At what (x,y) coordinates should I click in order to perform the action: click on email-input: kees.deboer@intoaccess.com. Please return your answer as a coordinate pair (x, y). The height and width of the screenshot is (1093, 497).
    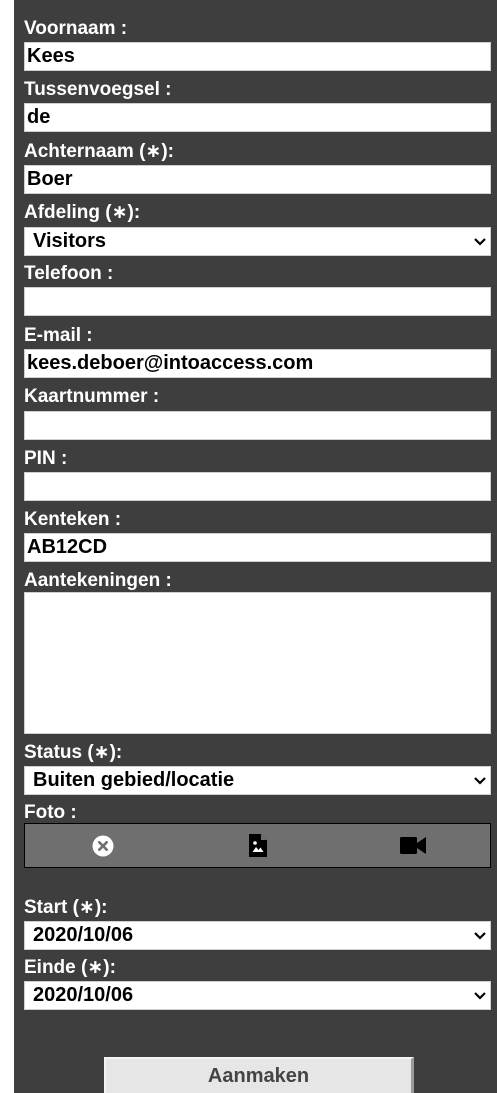
    Looking at the image, I should click on (257, 363).